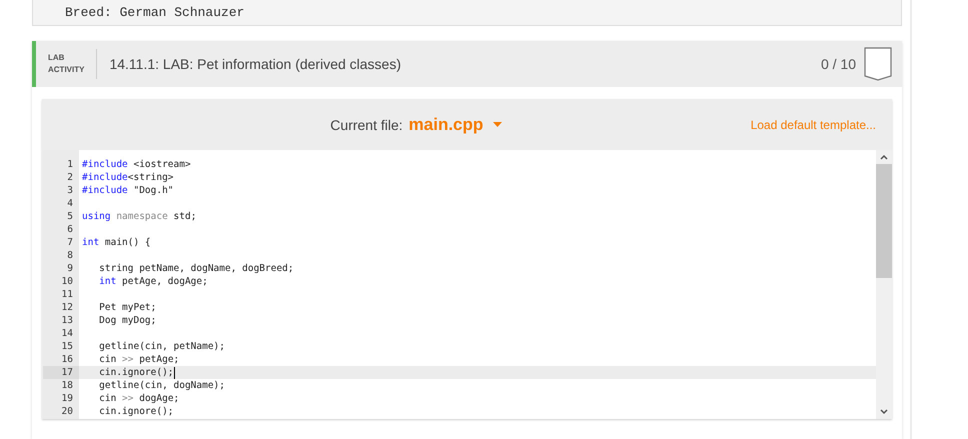  I want to click on line-number: 20, so click(67, 411).